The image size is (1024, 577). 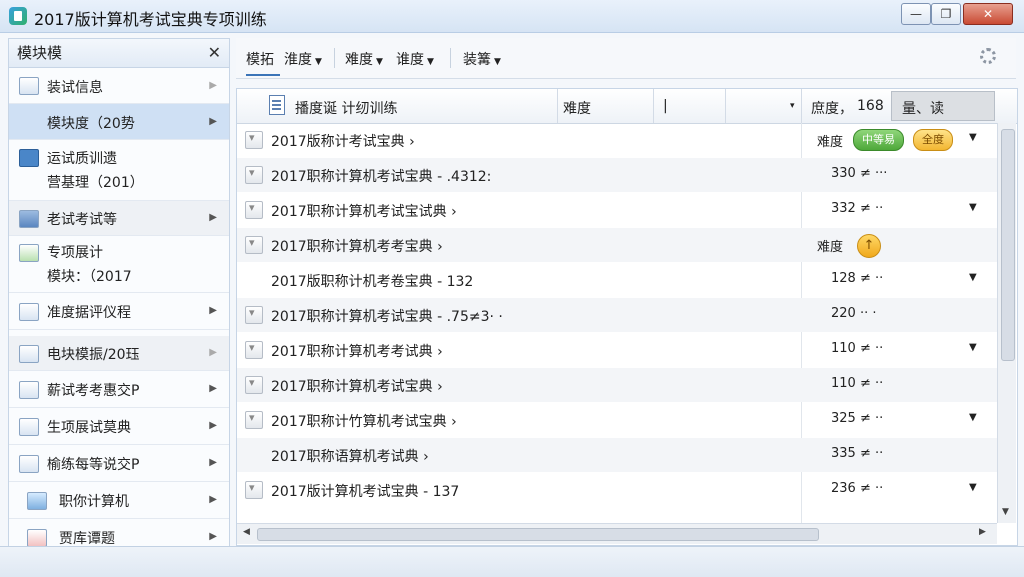 I want to click on column-header-extra: |, so click(x=665, y=106).